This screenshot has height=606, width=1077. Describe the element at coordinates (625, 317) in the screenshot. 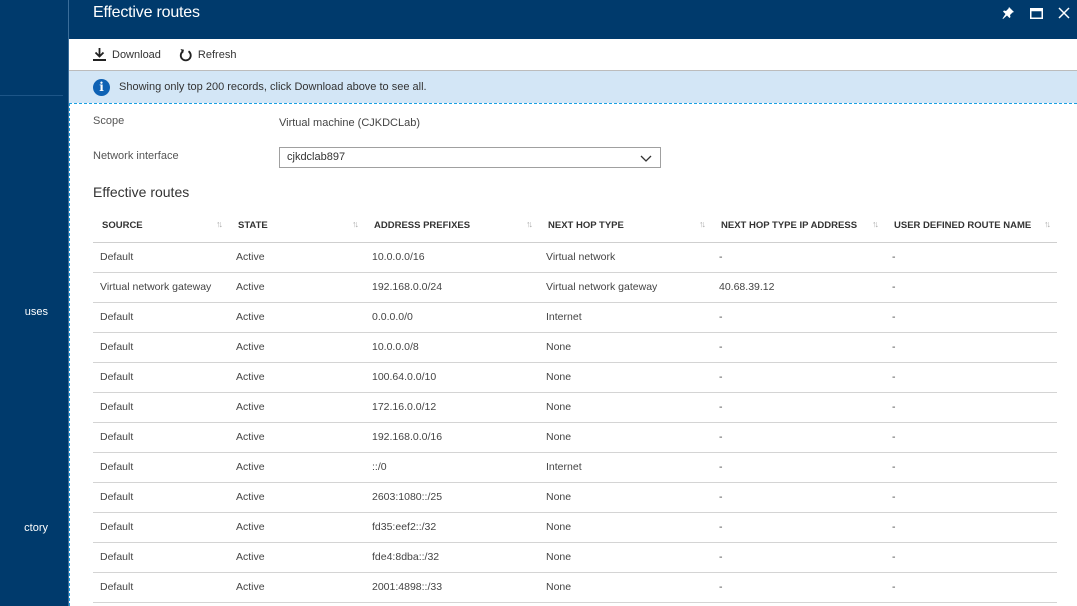

I see `next-hop-type-cell: Internet` at that location.